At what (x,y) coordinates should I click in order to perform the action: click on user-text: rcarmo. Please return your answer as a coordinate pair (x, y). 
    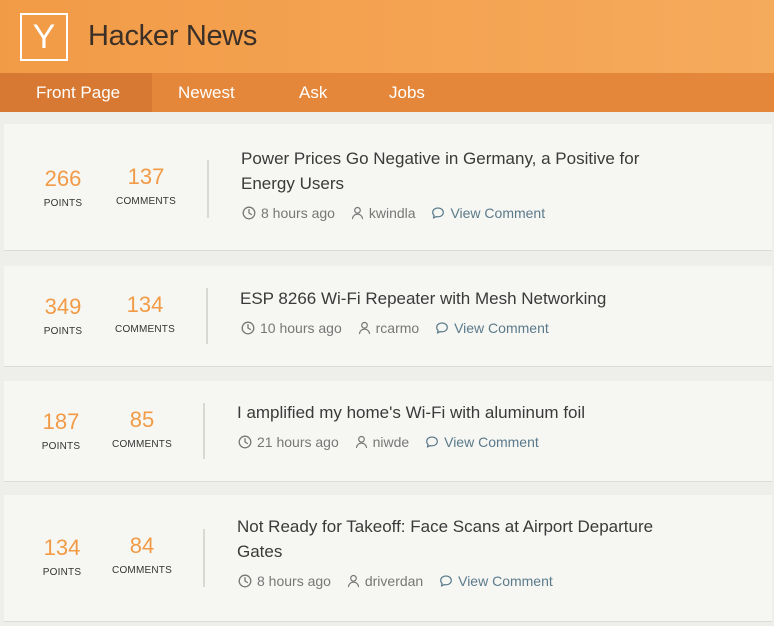
    Looking at the image, I should click on (397, 328).